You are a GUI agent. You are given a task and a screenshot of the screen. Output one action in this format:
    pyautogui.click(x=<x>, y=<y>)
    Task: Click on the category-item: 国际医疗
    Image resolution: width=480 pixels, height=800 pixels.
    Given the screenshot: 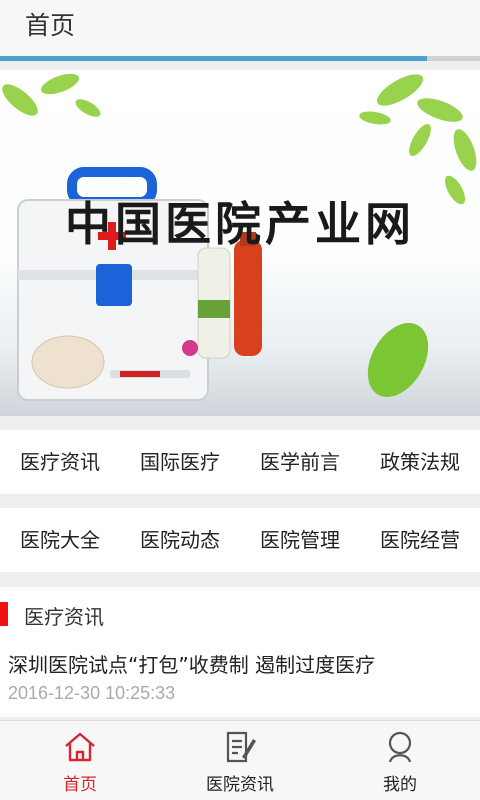 What is the action you would take?
    pyautogui.click(x=180, y=462)
    